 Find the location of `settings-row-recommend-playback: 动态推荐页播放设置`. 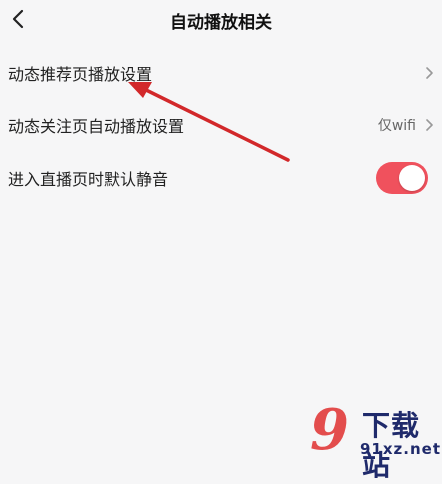

settings-row-recommend-playback: 动态推荐页播放设置 is located at coordinates (221, 73).